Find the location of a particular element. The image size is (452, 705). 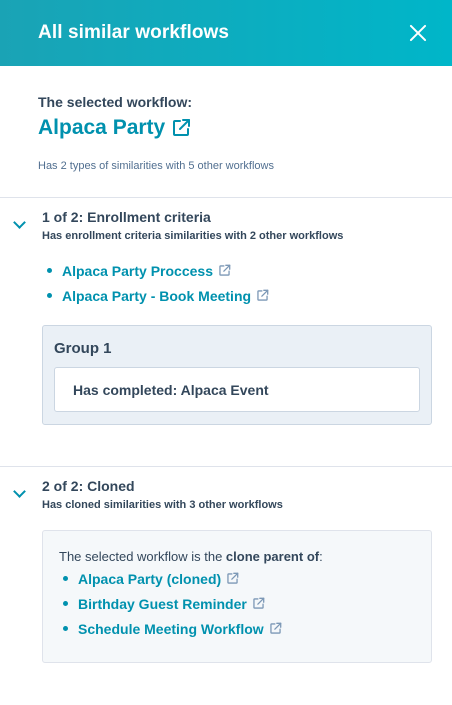

list-item: Alpaca Party (cloned) is located at coordinates (247, 578).